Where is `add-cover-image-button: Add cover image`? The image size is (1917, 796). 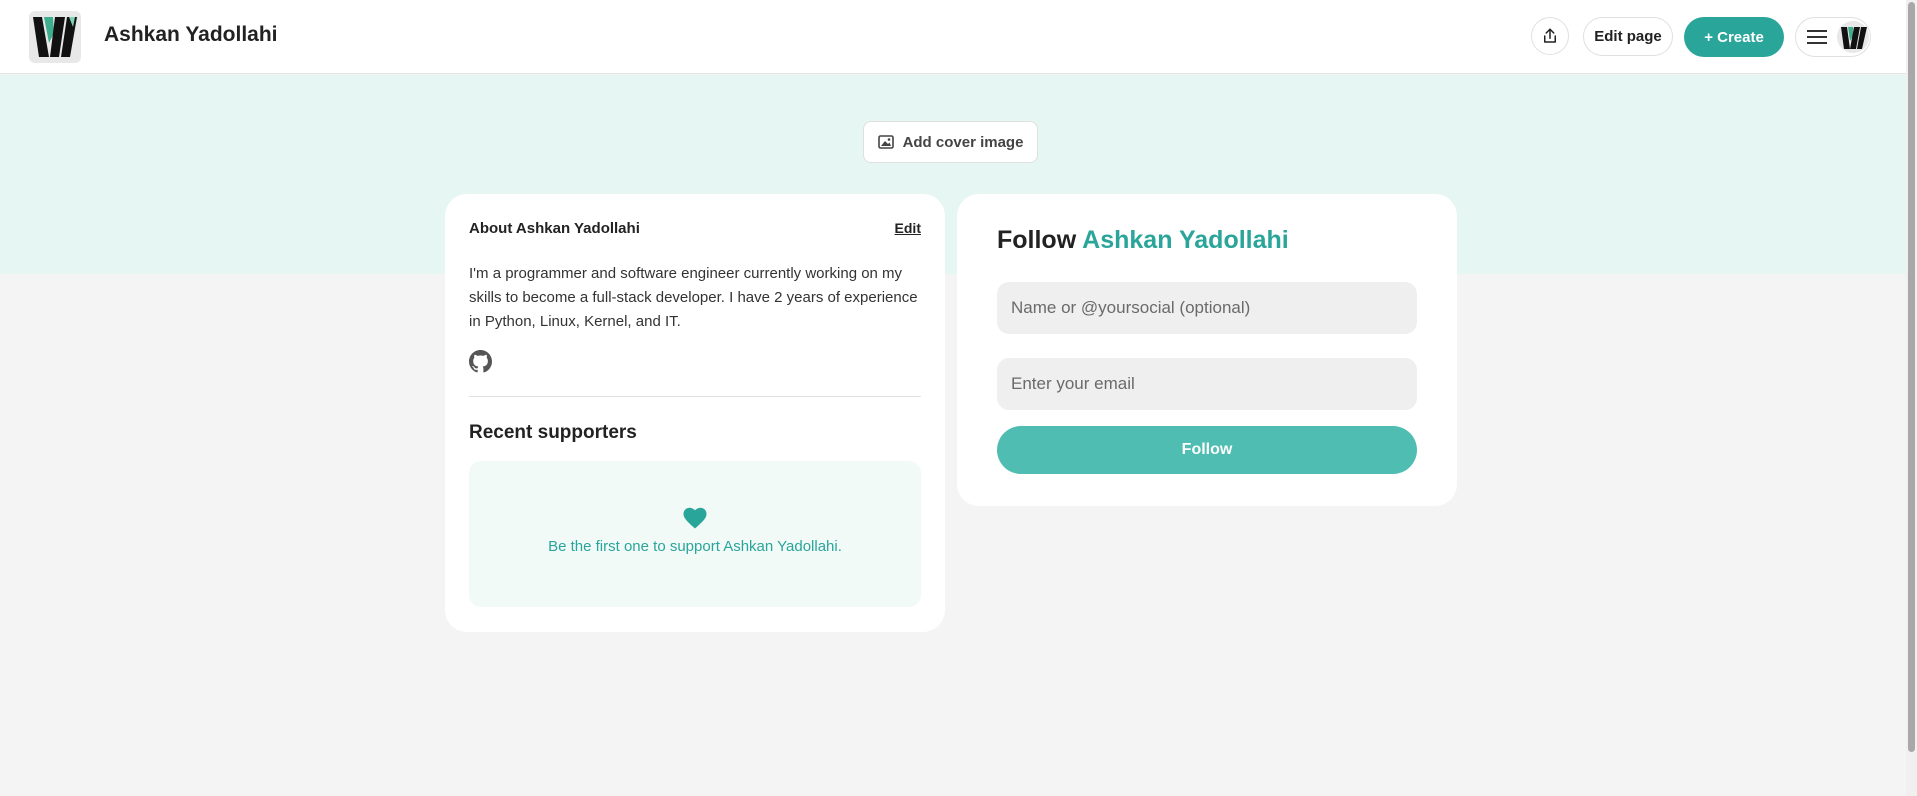
add-cover-image-button: Add cover image is located at coordinates (950, 142).